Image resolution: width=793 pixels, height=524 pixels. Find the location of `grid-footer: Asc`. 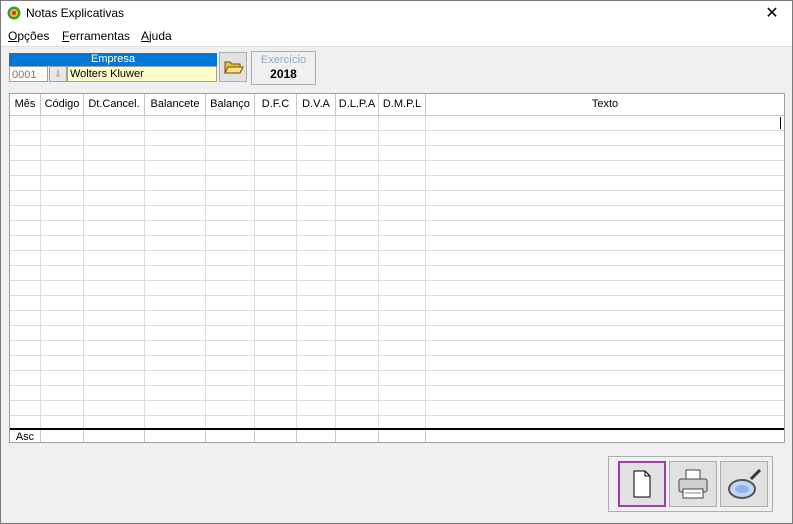

grid-footer: Asc is located at coordinates (397, 435).